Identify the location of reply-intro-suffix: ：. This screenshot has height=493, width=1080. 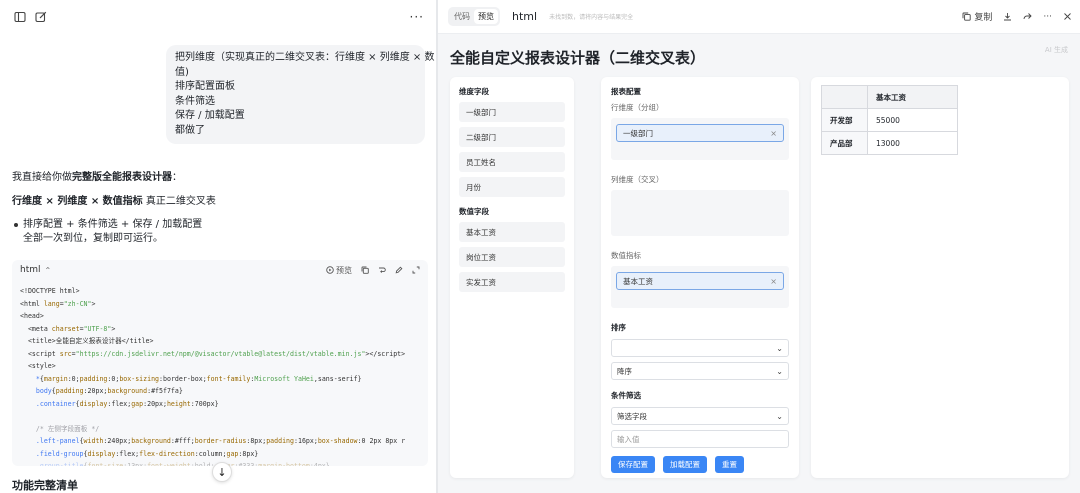
(177, 177).